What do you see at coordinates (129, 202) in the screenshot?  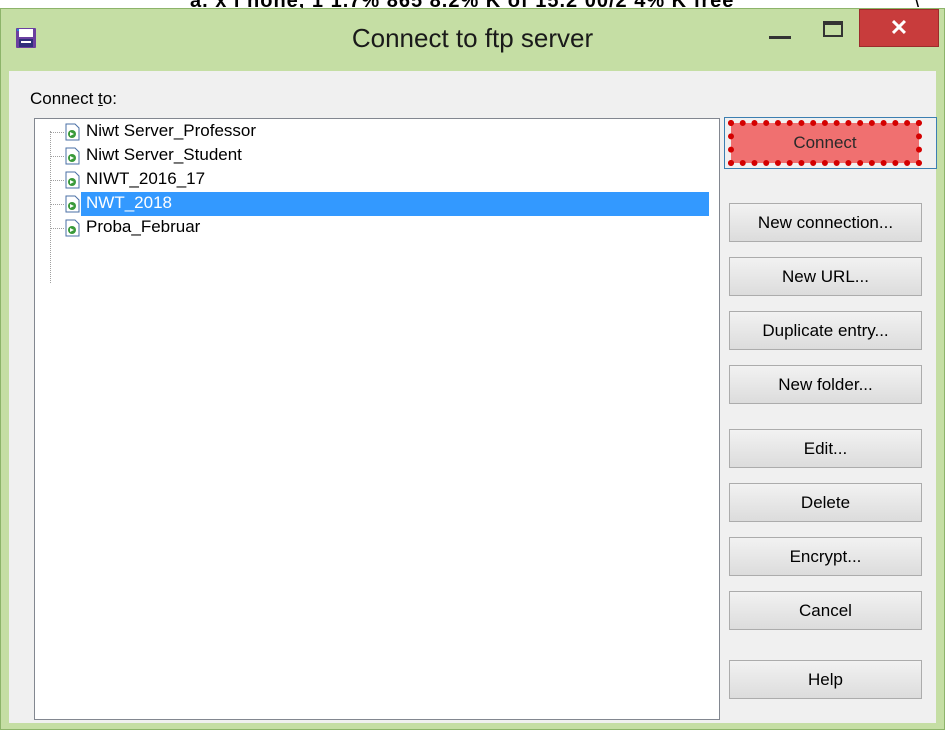 I see `tree-item-label: NWT_2018` at bounding box center [129, 202].